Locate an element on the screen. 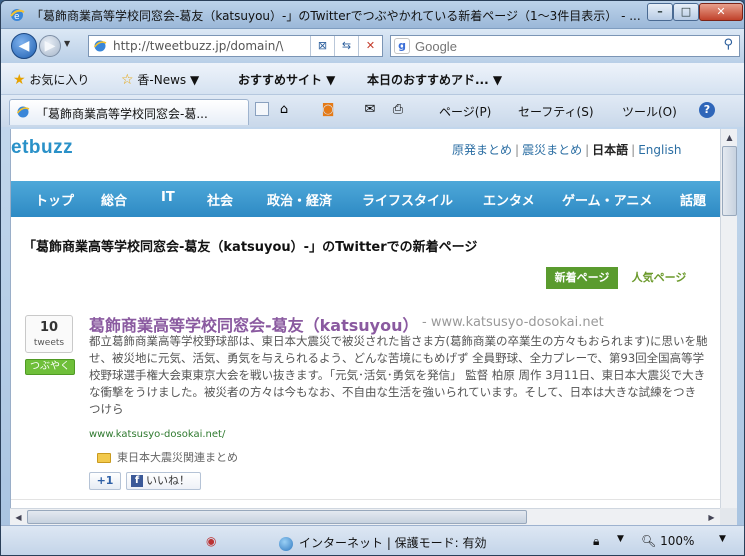  site-logo: etbuzz is located at coordinates (42, 148).